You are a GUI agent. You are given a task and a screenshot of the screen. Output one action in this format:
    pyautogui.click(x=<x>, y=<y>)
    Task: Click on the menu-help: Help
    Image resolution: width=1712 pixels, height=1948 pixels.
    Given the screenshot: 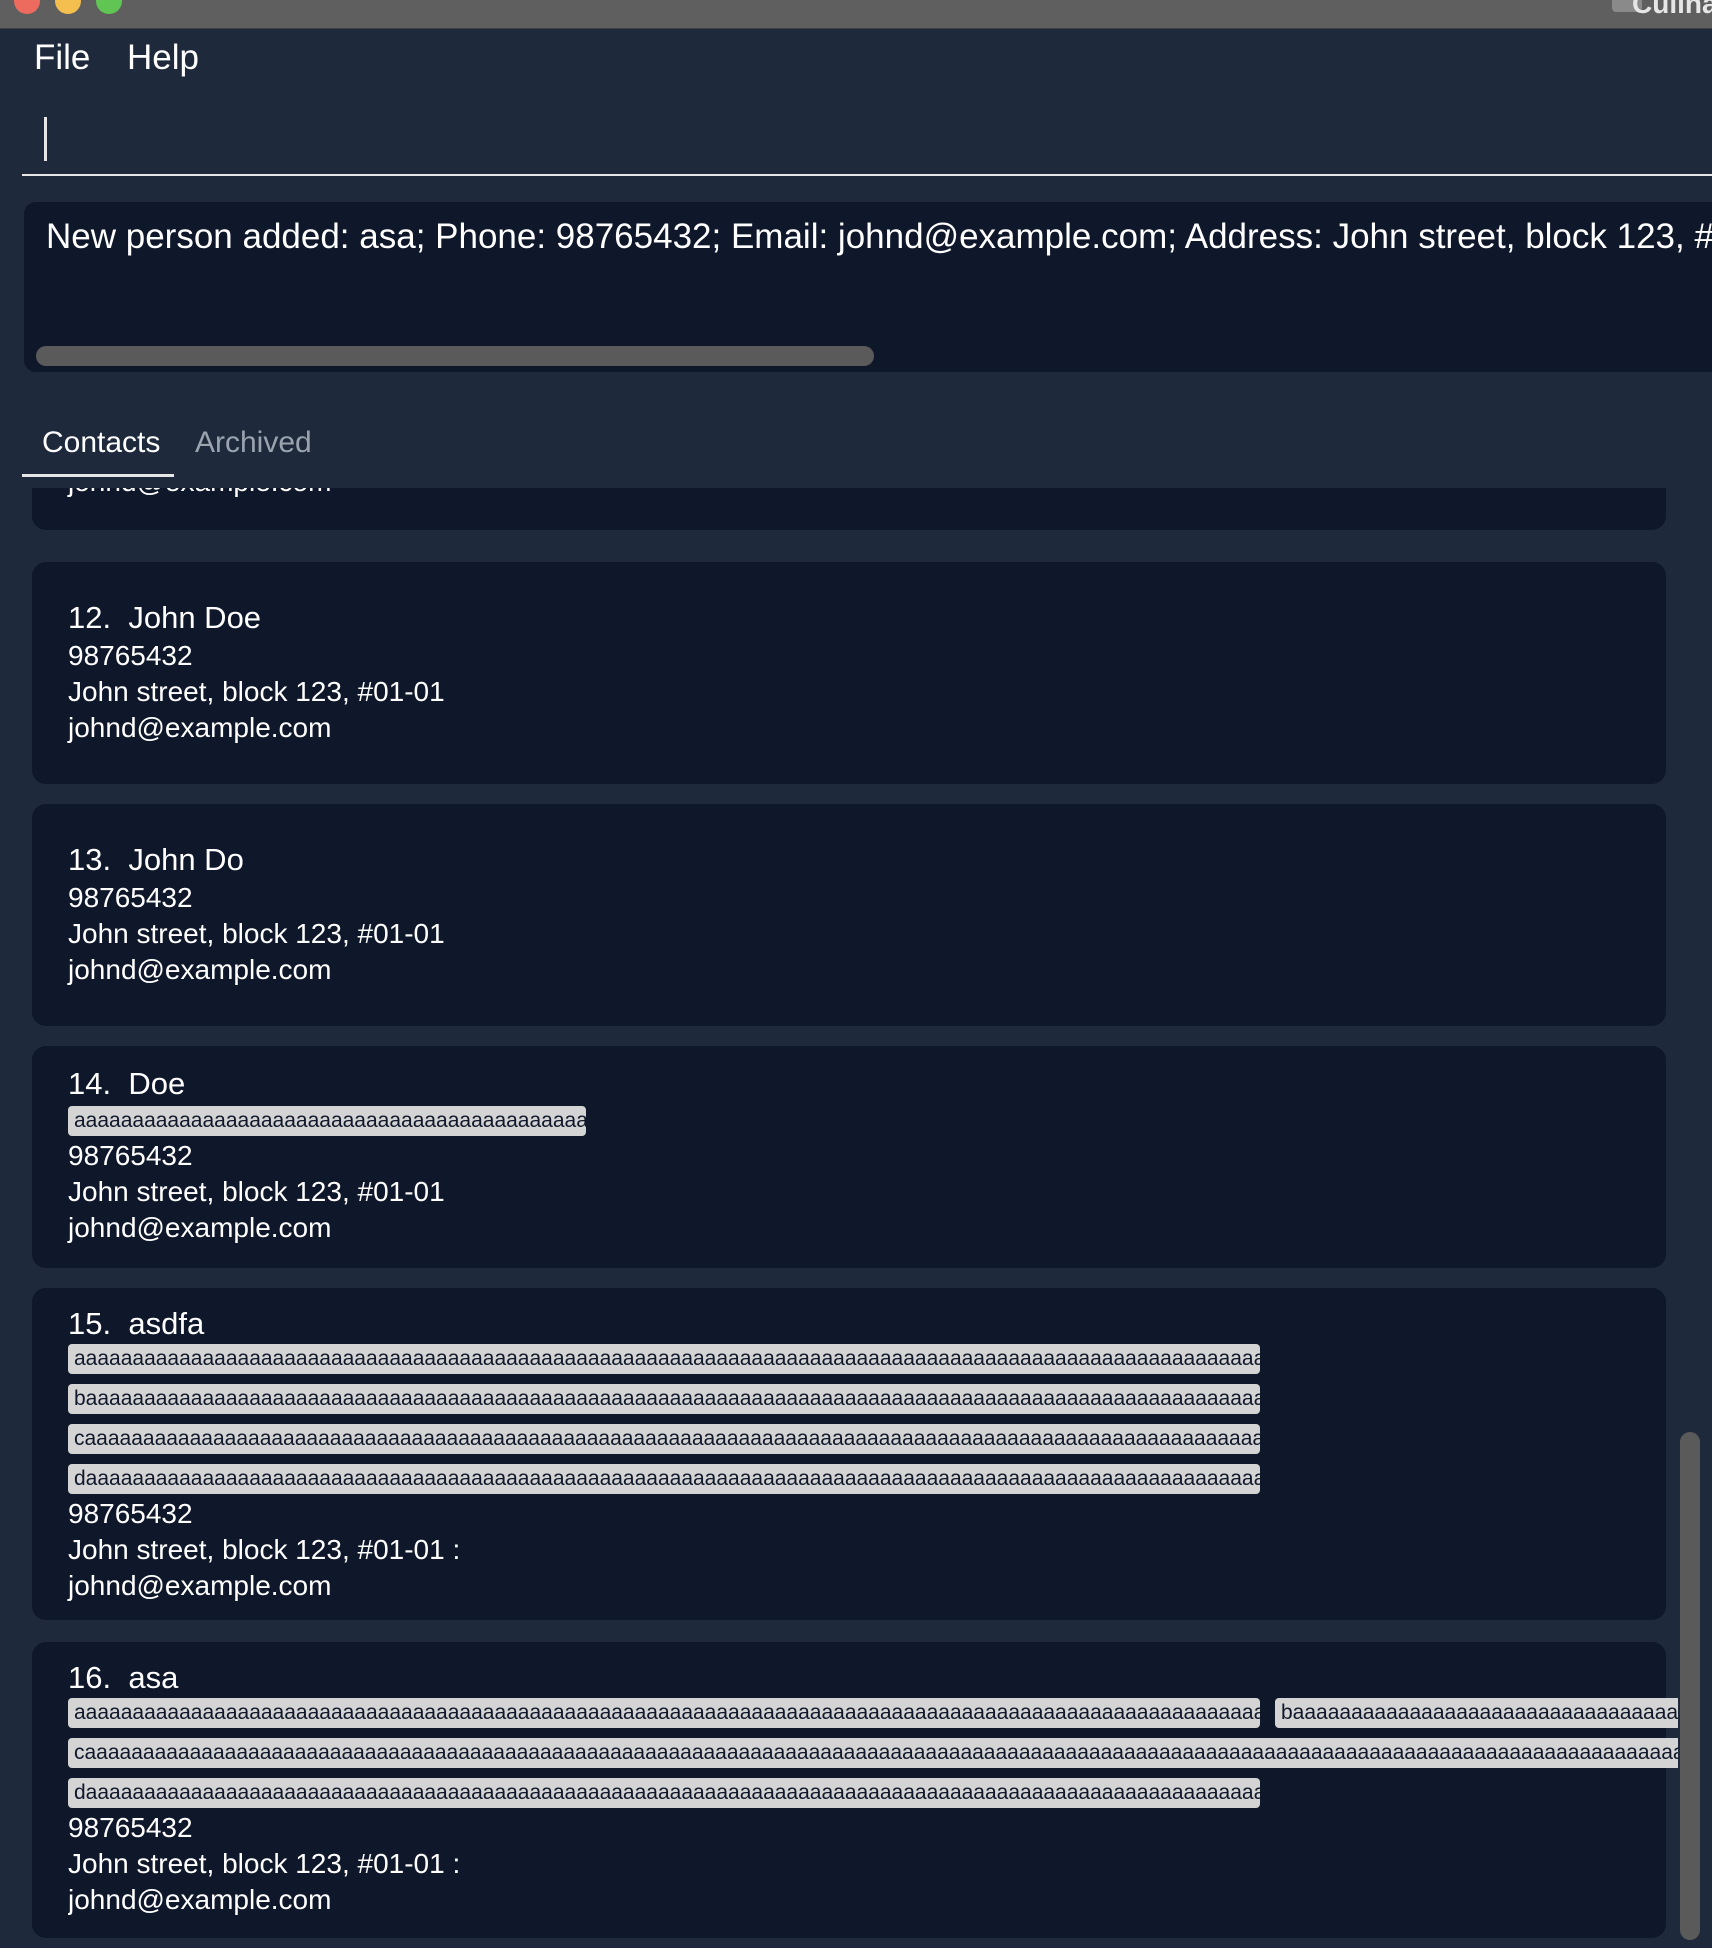 What is the action you would take?
    pyautogui.click(x=163, y=58)
    